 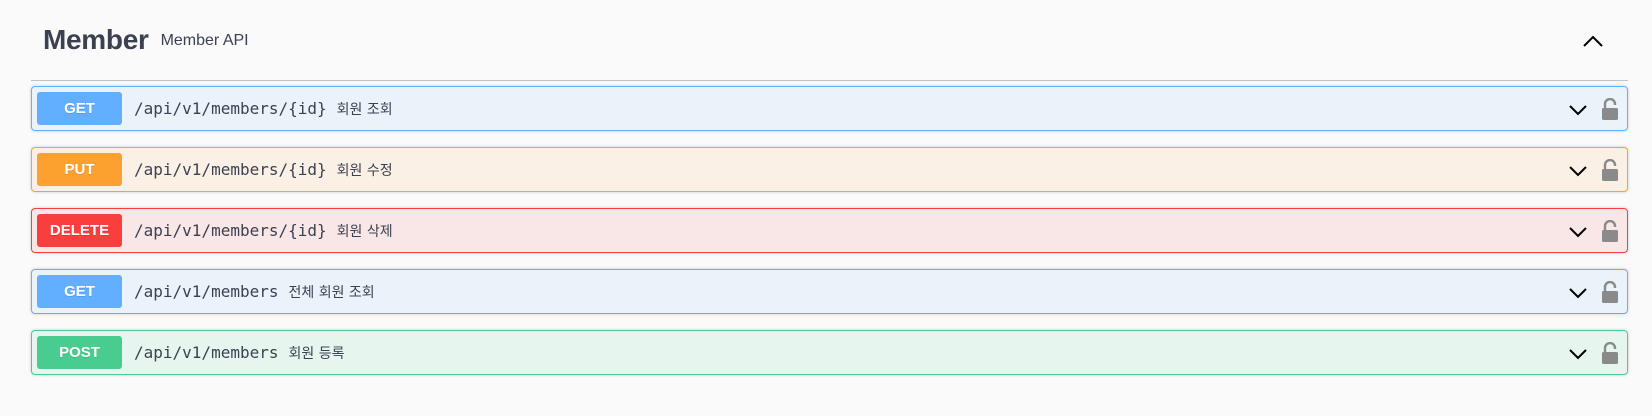 What do you see at coordinates (829, 291) in the screenshot?
I see `opblock-get-all-members: GET /api/v1/members 전체 회원 조회` at bounding box center [829, 291].